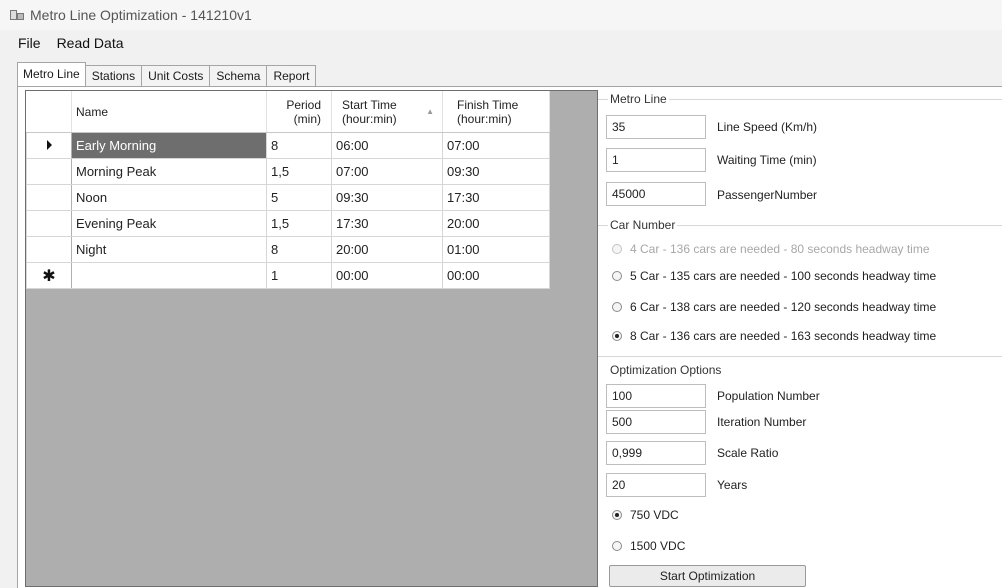  I want to click on metro-line-group-title: Metro Line, so click(638, 99).